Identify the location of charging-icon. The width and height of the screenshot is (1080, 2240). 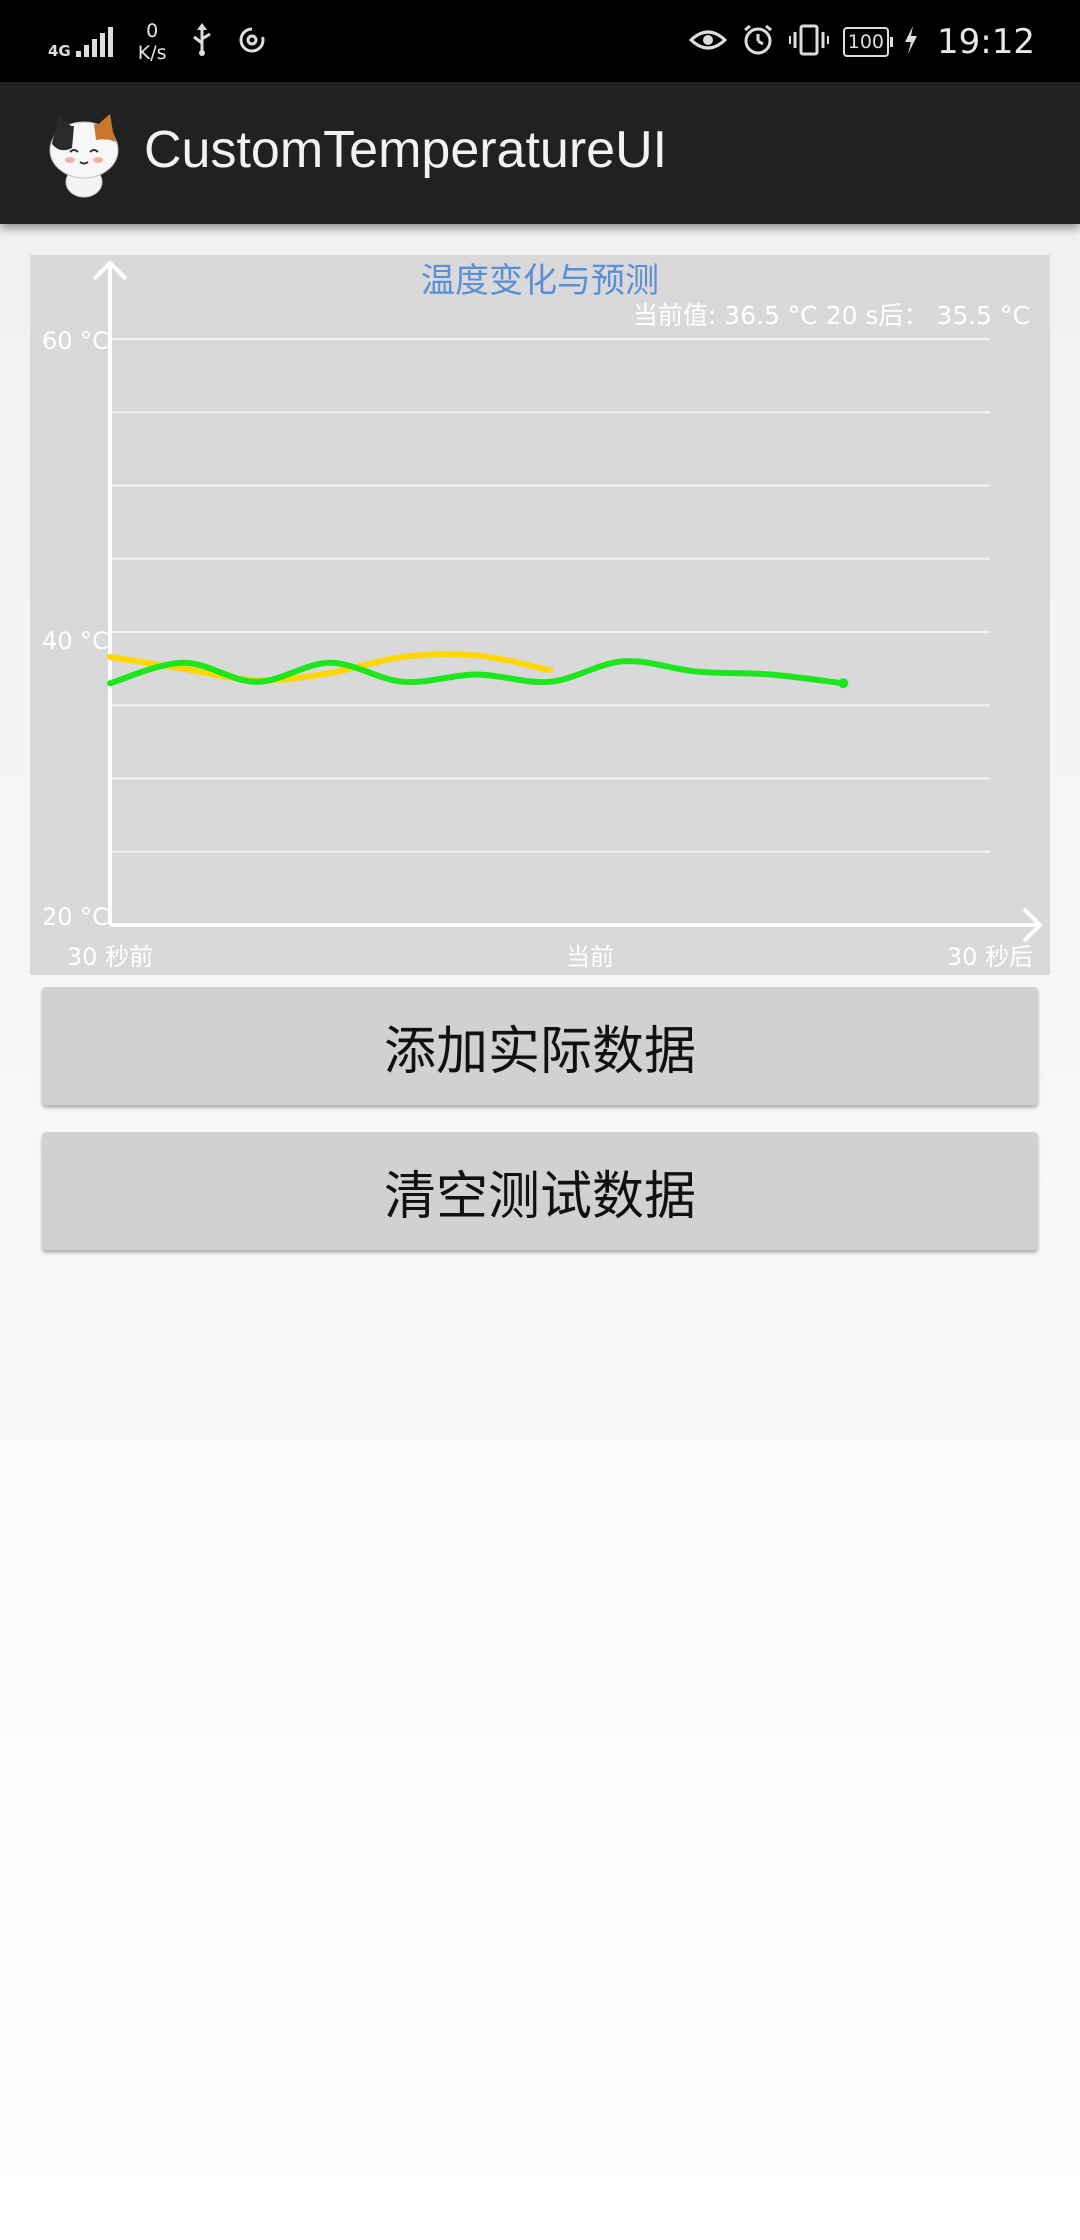
(911, 42).